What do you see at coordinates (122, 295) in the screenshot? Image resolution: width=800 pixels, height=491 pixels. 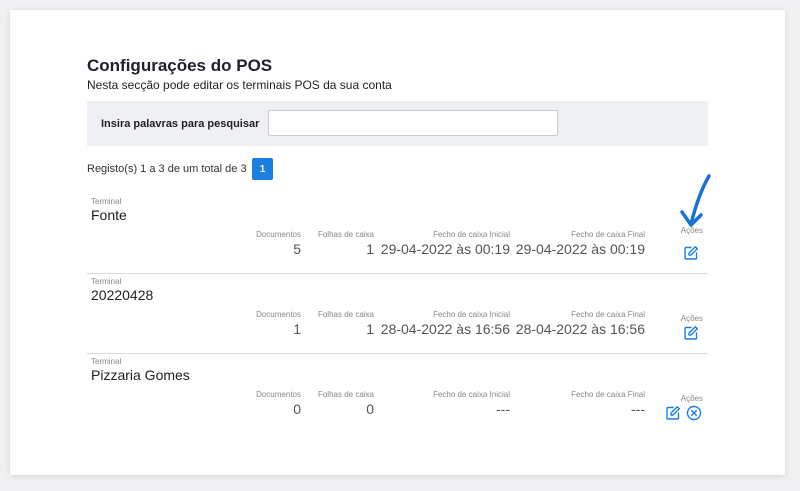 I see `terminal-name: 20220428` at bounding box center [122, 295].